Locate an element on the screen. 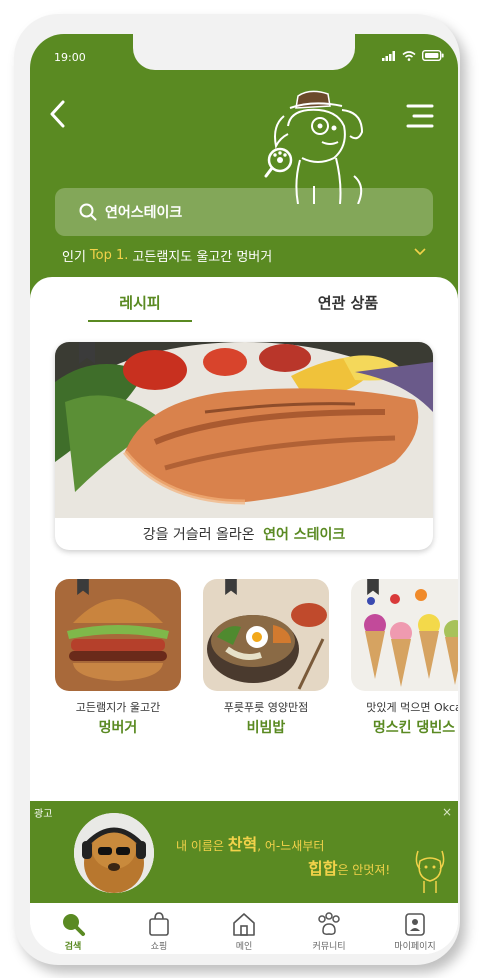  bibimbap-image is located at coordinates (266, 635).